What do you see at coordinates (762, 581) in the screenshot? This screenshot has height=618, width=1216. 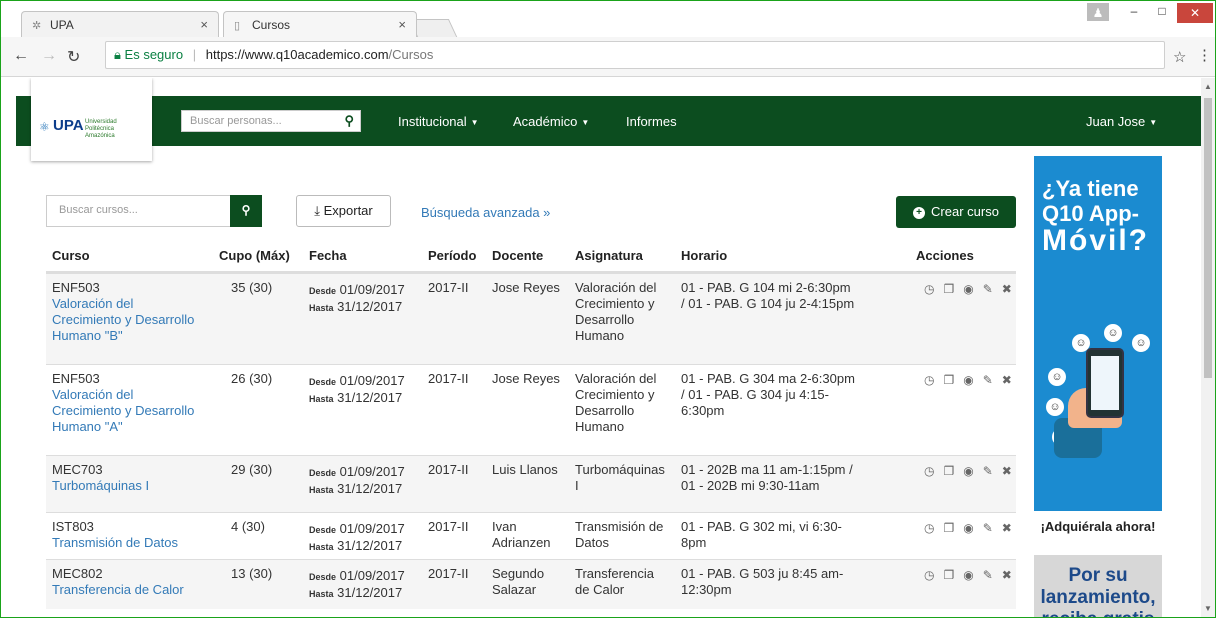 I see `schedule: 01 - PAB. G 503 ju 8:45 am- 12:30pm` at bounding box center [762, 581].